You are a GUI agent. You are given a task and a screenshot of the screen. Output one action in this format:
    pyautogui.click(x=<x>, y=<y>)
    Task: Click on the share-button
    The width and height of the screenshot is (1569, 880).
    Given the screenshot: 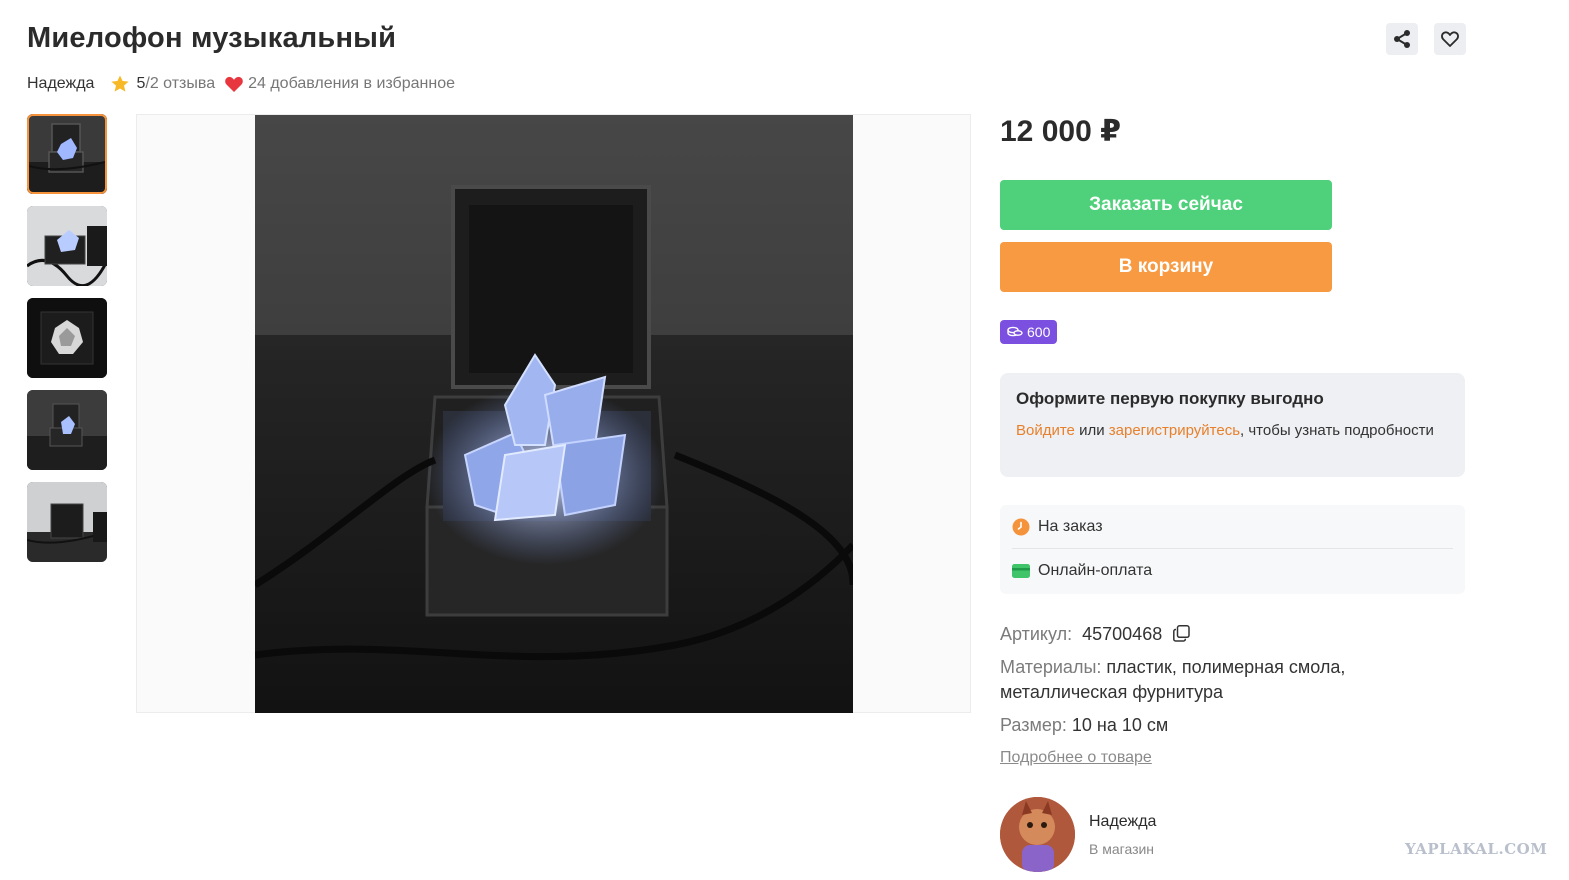 What is the action you would take?
    pyautogui.click(x=1402, y=39)
    